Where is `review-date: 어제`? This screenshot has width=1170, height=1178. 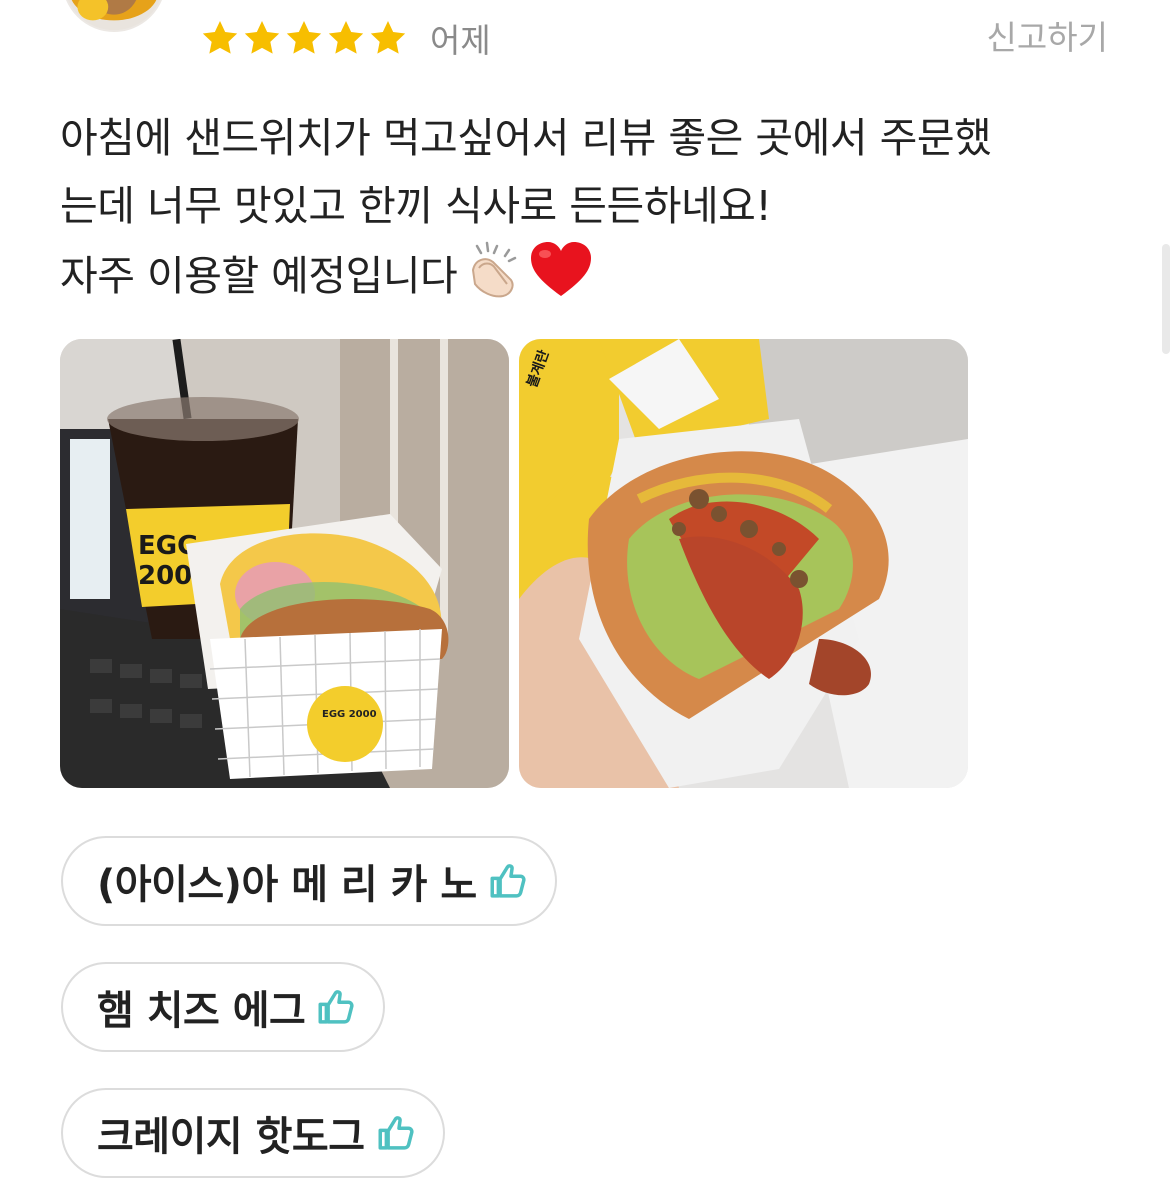 review-date: 어제 is located at coordinates (460, 40).